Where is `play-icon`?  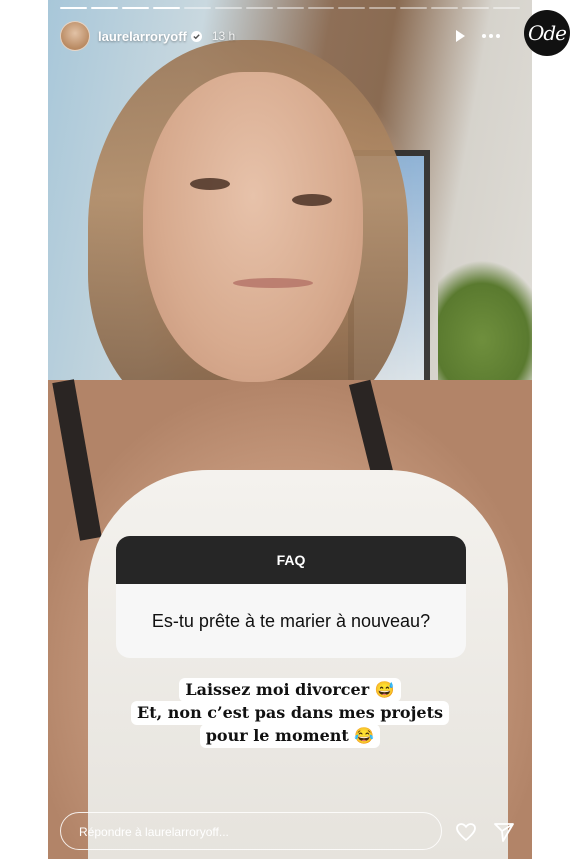 play-icon is located at coordinates (460, 36).